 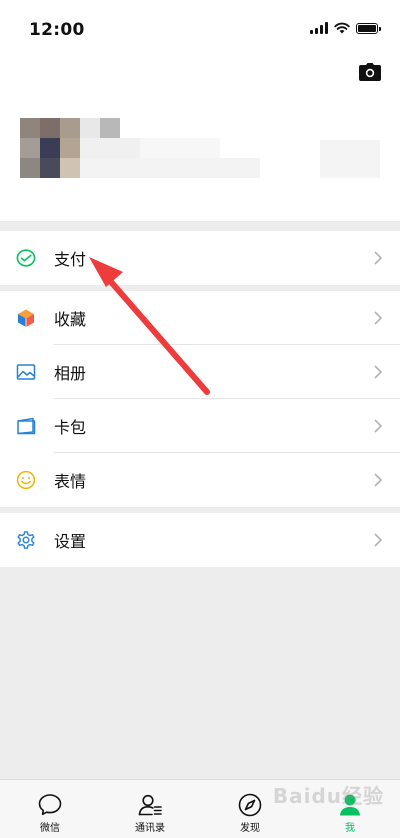 I want to click on name-blur, so click(x=90, y=128).